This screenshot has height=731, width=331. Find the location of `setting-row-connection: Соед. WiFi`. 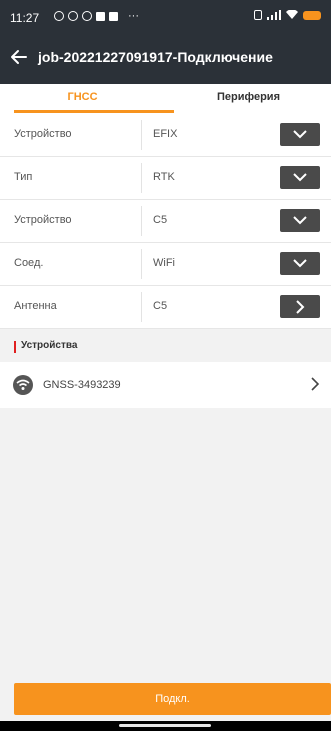

setting-row-connection: Соед. WiFi is located at coordinates (165, 264).